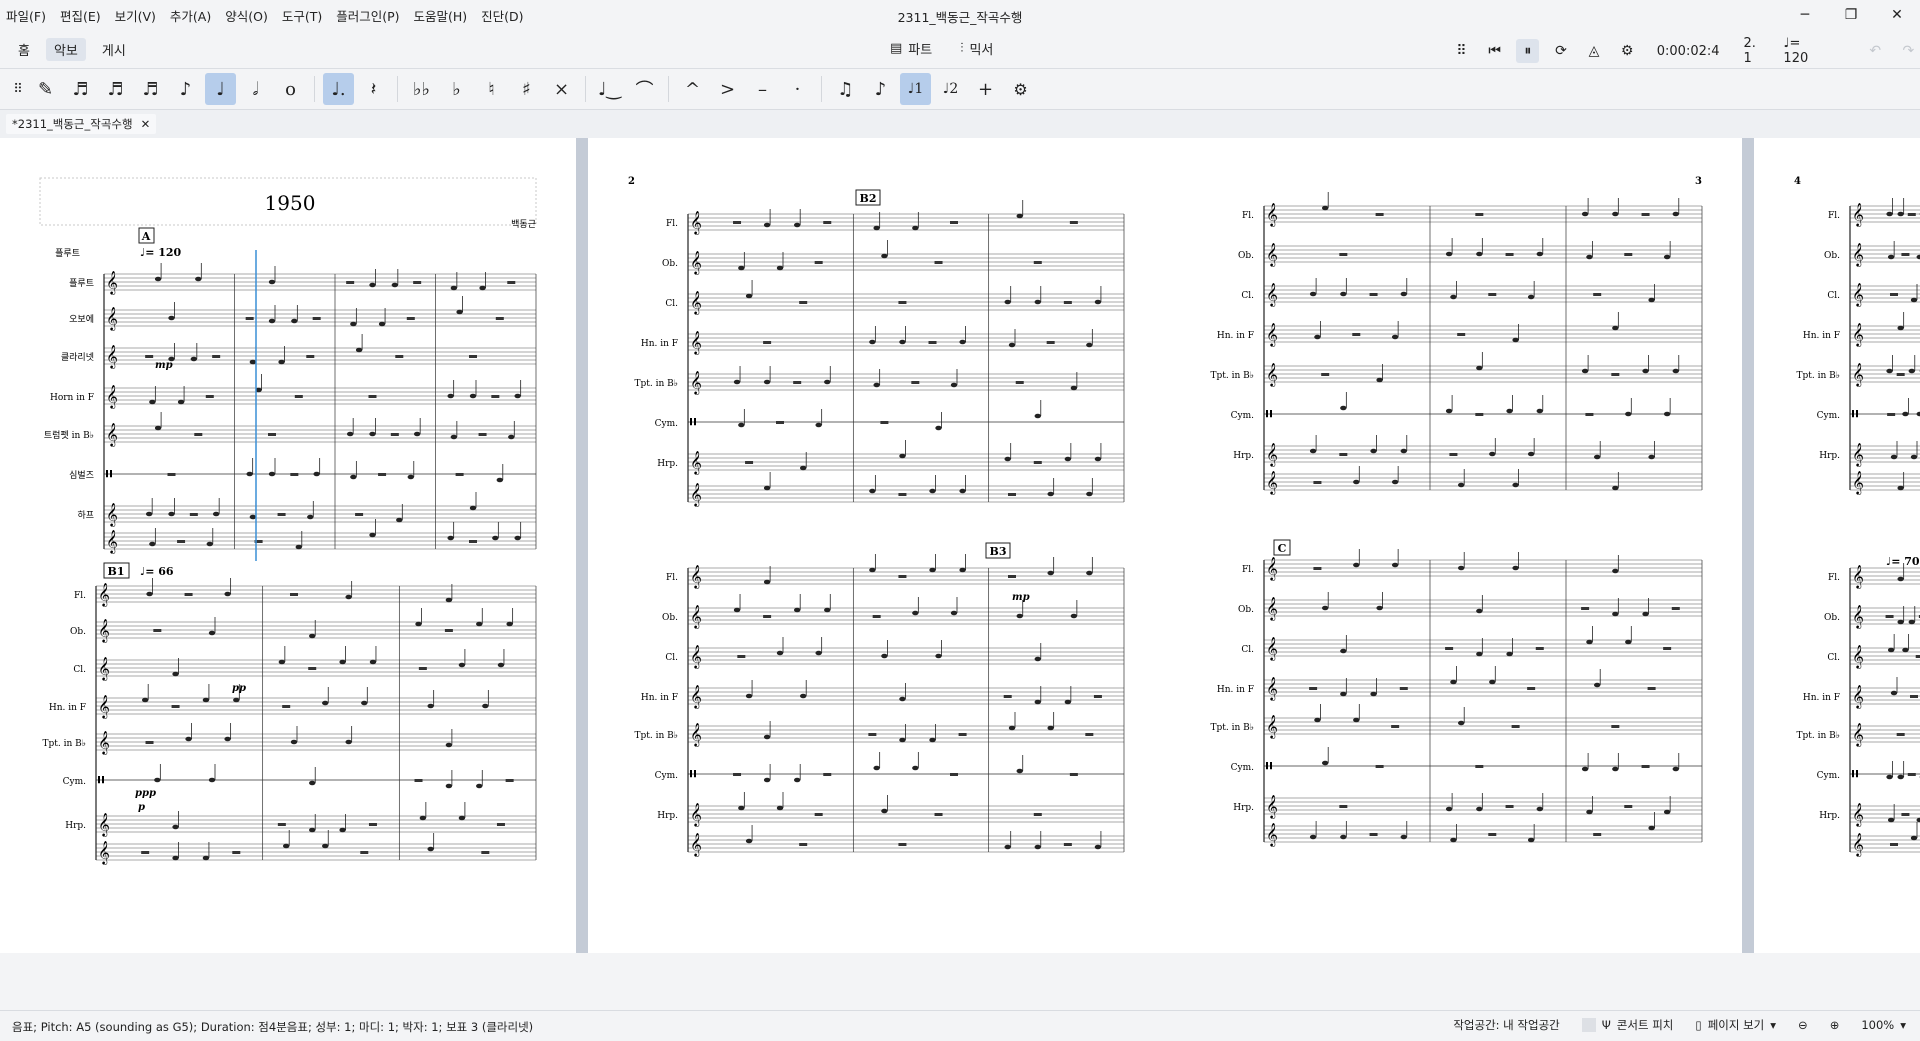  What do you see at coordinates (26, 15) in the screenshot?
I see `menu-file: 파일(F)` at bounding box center [26, 15].